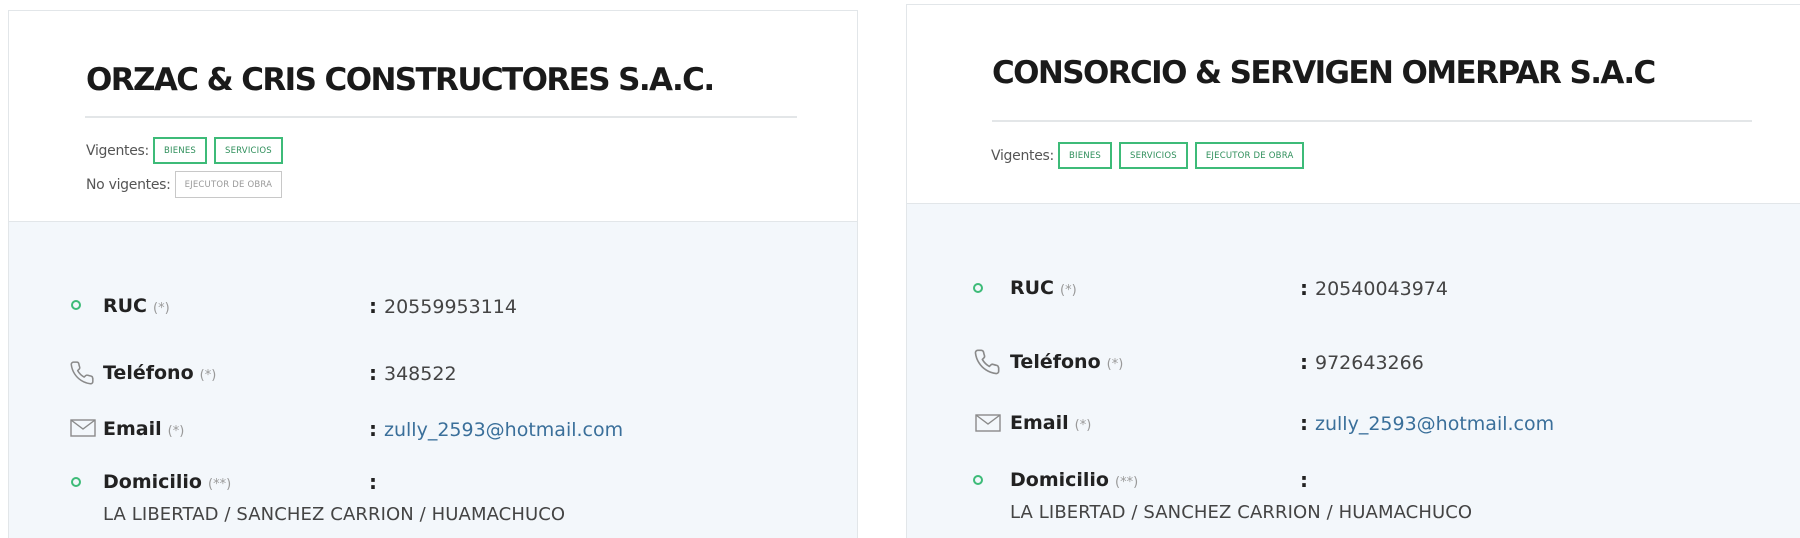  I want to click on ruc-value: 20559953114, so click(450, 307).